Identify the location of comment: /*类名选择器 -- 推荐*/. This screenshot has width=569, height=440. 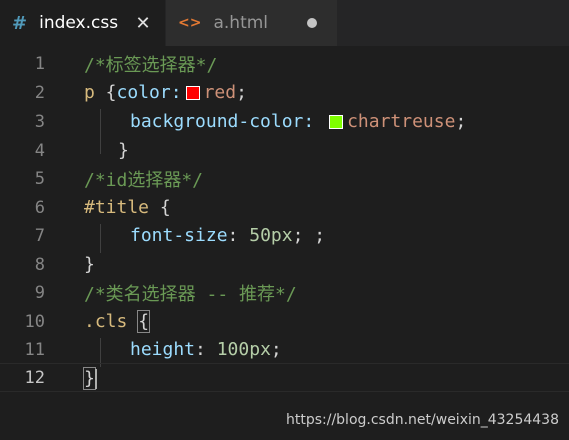
(190, 294).